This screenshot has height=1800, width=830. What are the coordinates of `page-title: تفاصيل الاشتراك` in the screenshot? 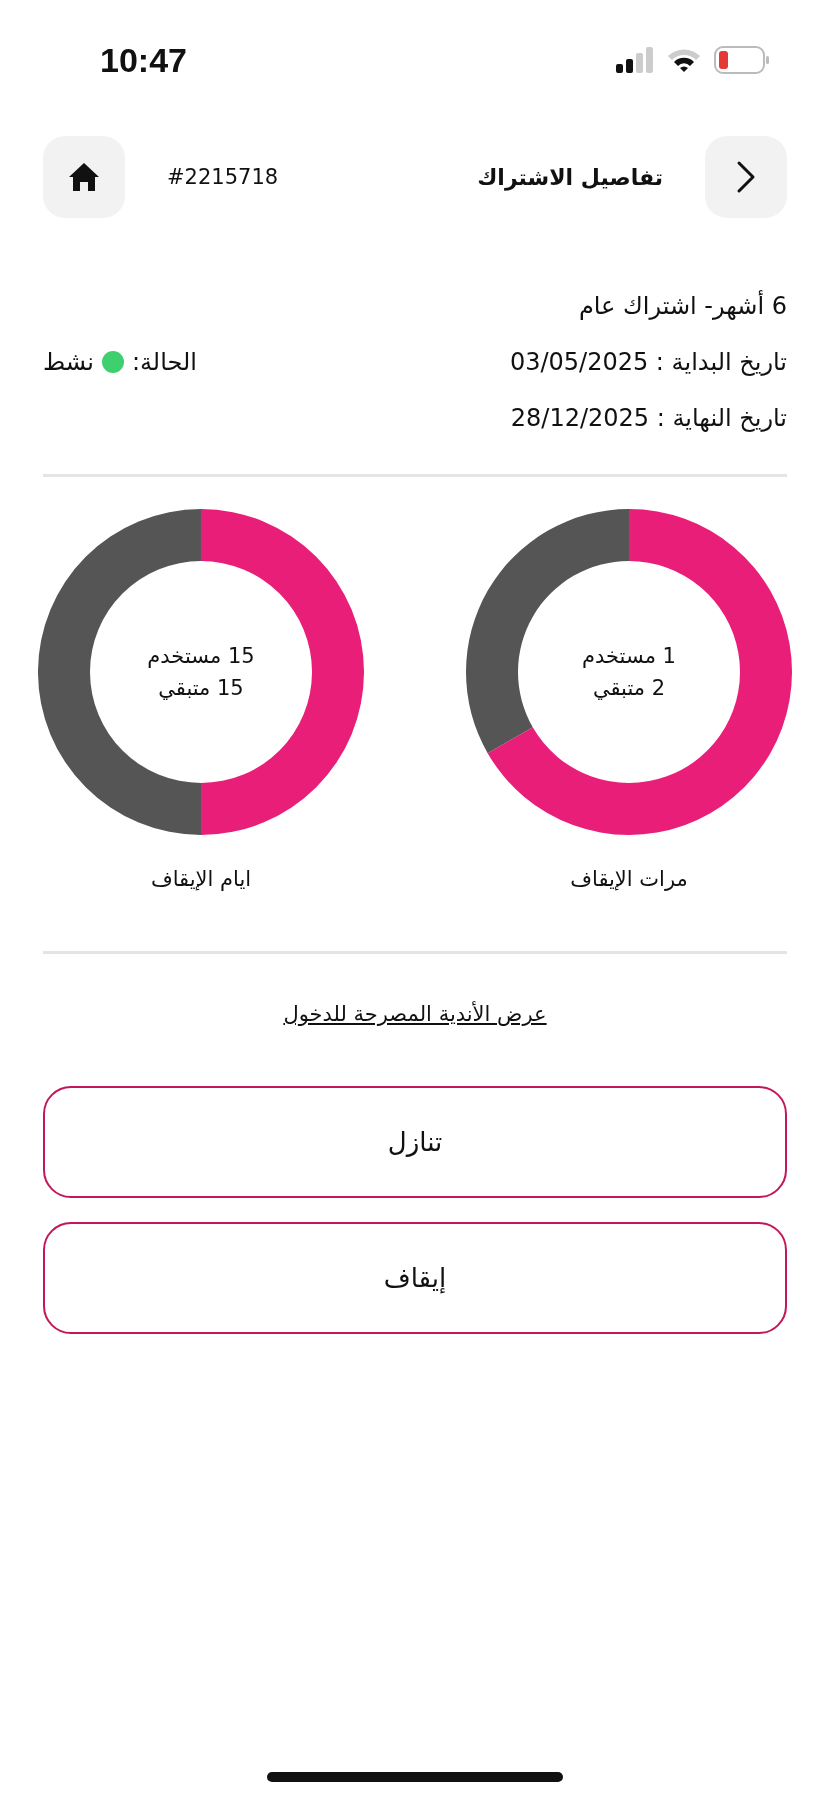 It's located at (570, 177).